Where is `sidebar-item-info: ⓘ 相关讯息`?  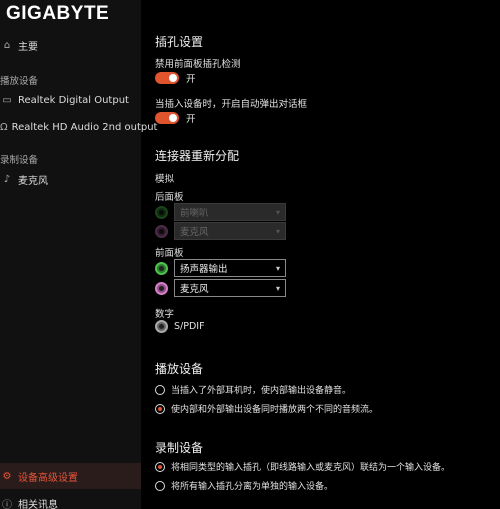 sidebar-item-info: ⓘ 相关讯息 is located at coordinates (70, 501).